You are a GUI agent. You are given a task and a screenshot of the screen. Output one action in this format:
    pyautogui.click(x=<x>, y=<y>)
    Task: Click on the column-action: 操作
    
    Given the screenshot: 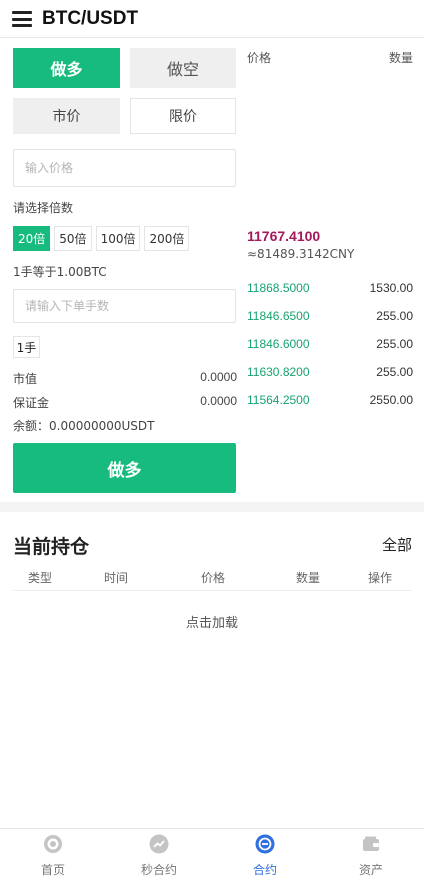 What is the action you would take?
    pyautogui.click(x=380, y=578)
    